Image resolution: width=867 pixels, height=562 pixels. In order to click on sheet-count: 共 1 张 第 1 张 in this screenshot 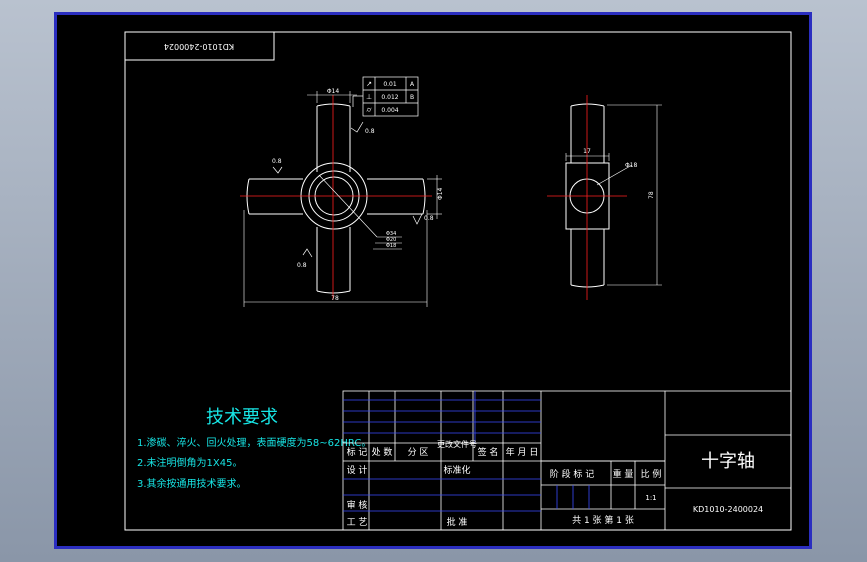, I will do `click(603, 520)`.